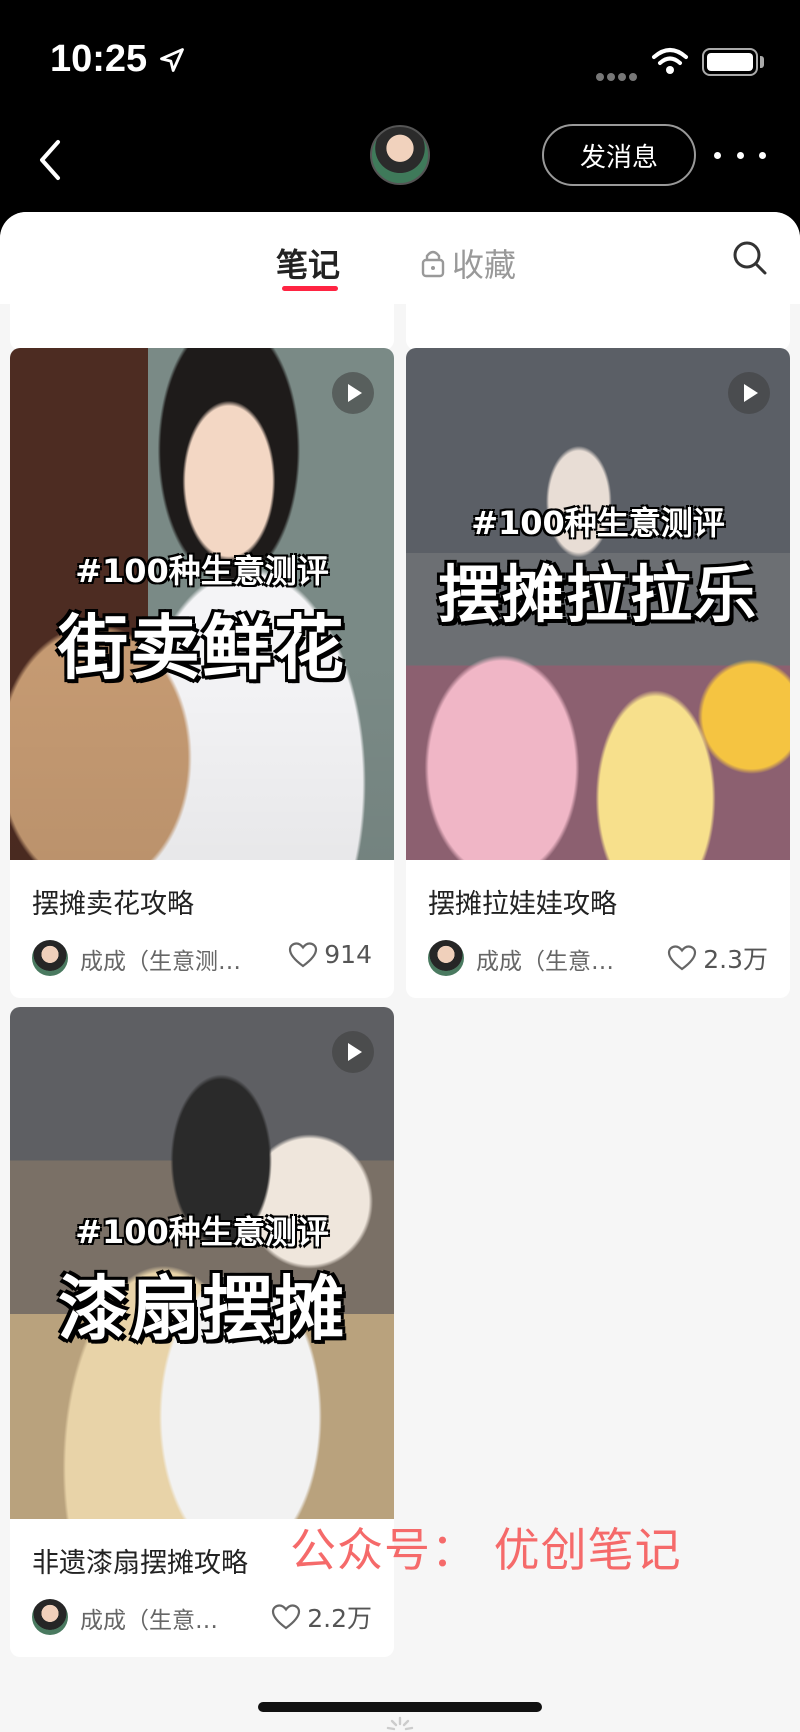  I want to click on top-nav: 发消息, so click(400, 166).